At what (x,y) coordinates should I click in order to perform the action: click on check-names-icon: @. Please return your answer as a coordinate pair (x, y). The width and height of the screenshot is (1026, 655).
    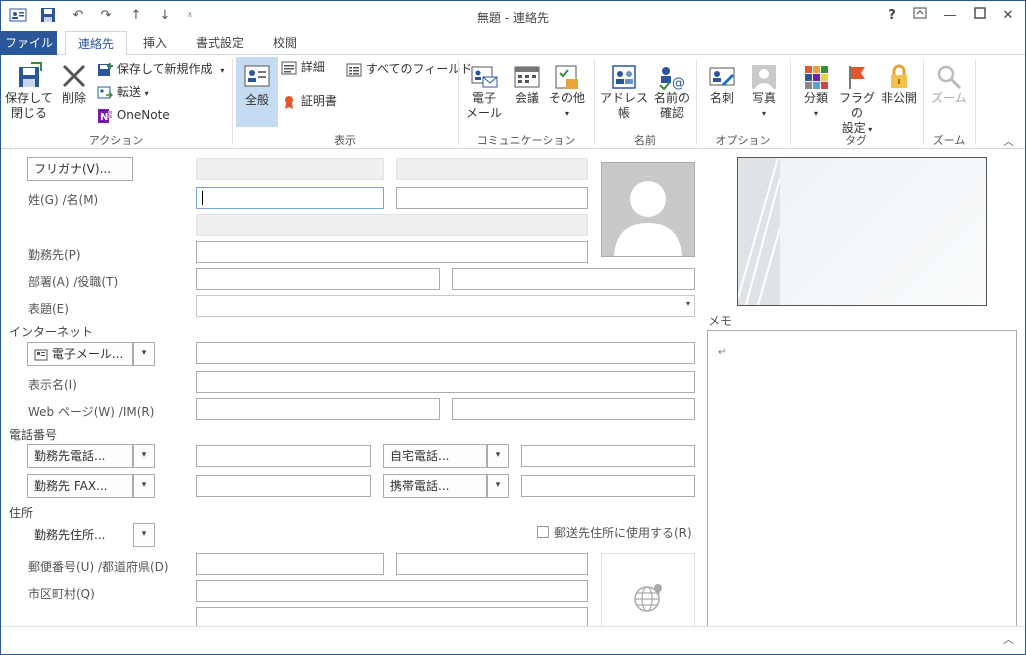
    Looking at the image, I should click on (672, 79).